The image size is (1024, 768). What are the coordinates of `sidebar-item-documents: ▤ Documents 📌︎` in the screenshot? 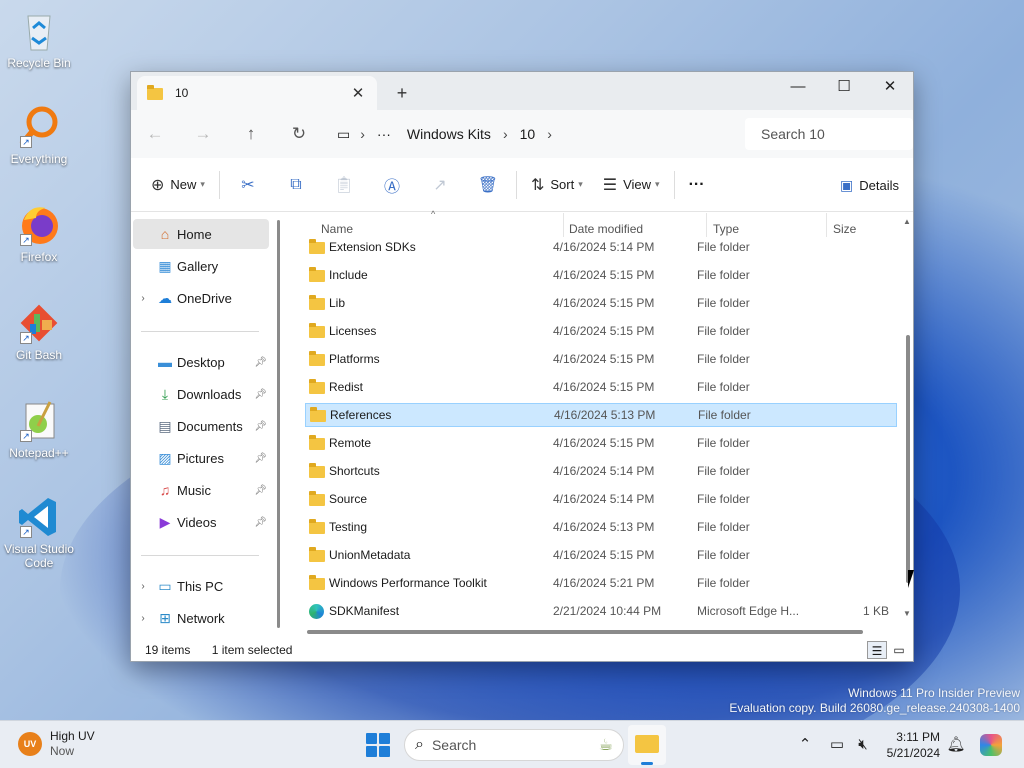 It's located at (201, 426).